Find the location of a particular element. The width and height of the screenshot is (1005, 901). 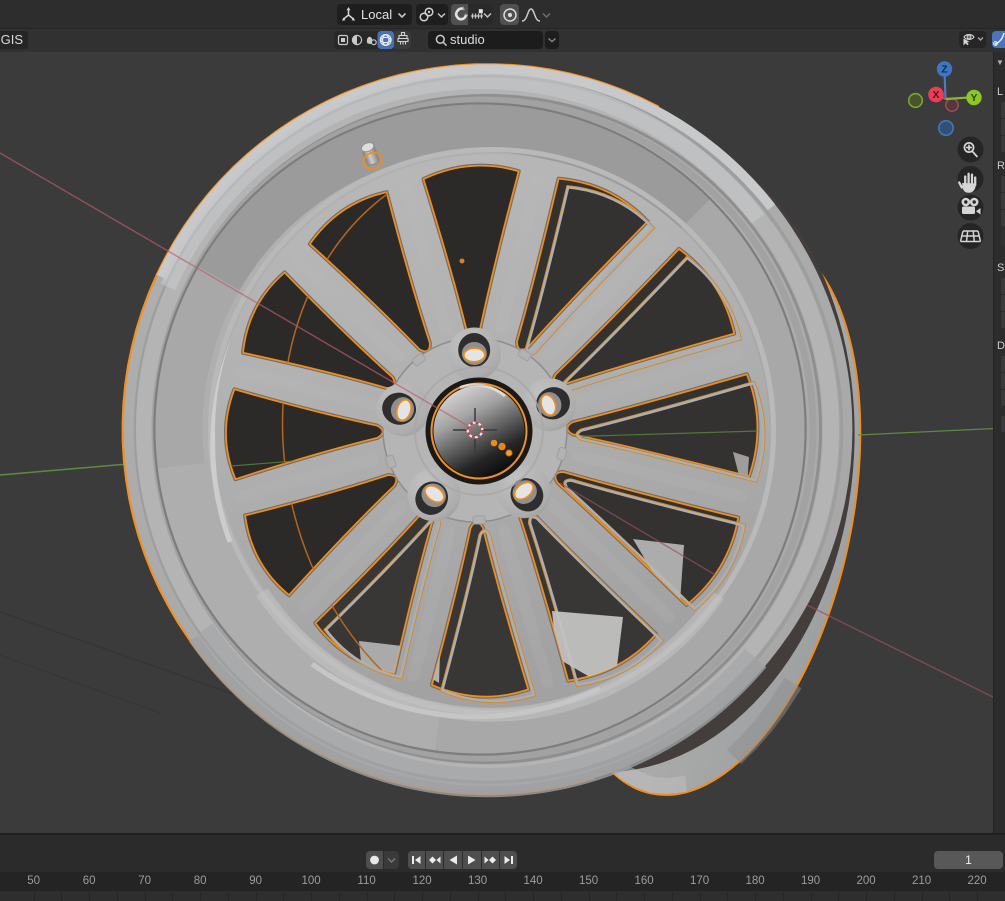

svg-text: Z is located at coordinates (944, 70).